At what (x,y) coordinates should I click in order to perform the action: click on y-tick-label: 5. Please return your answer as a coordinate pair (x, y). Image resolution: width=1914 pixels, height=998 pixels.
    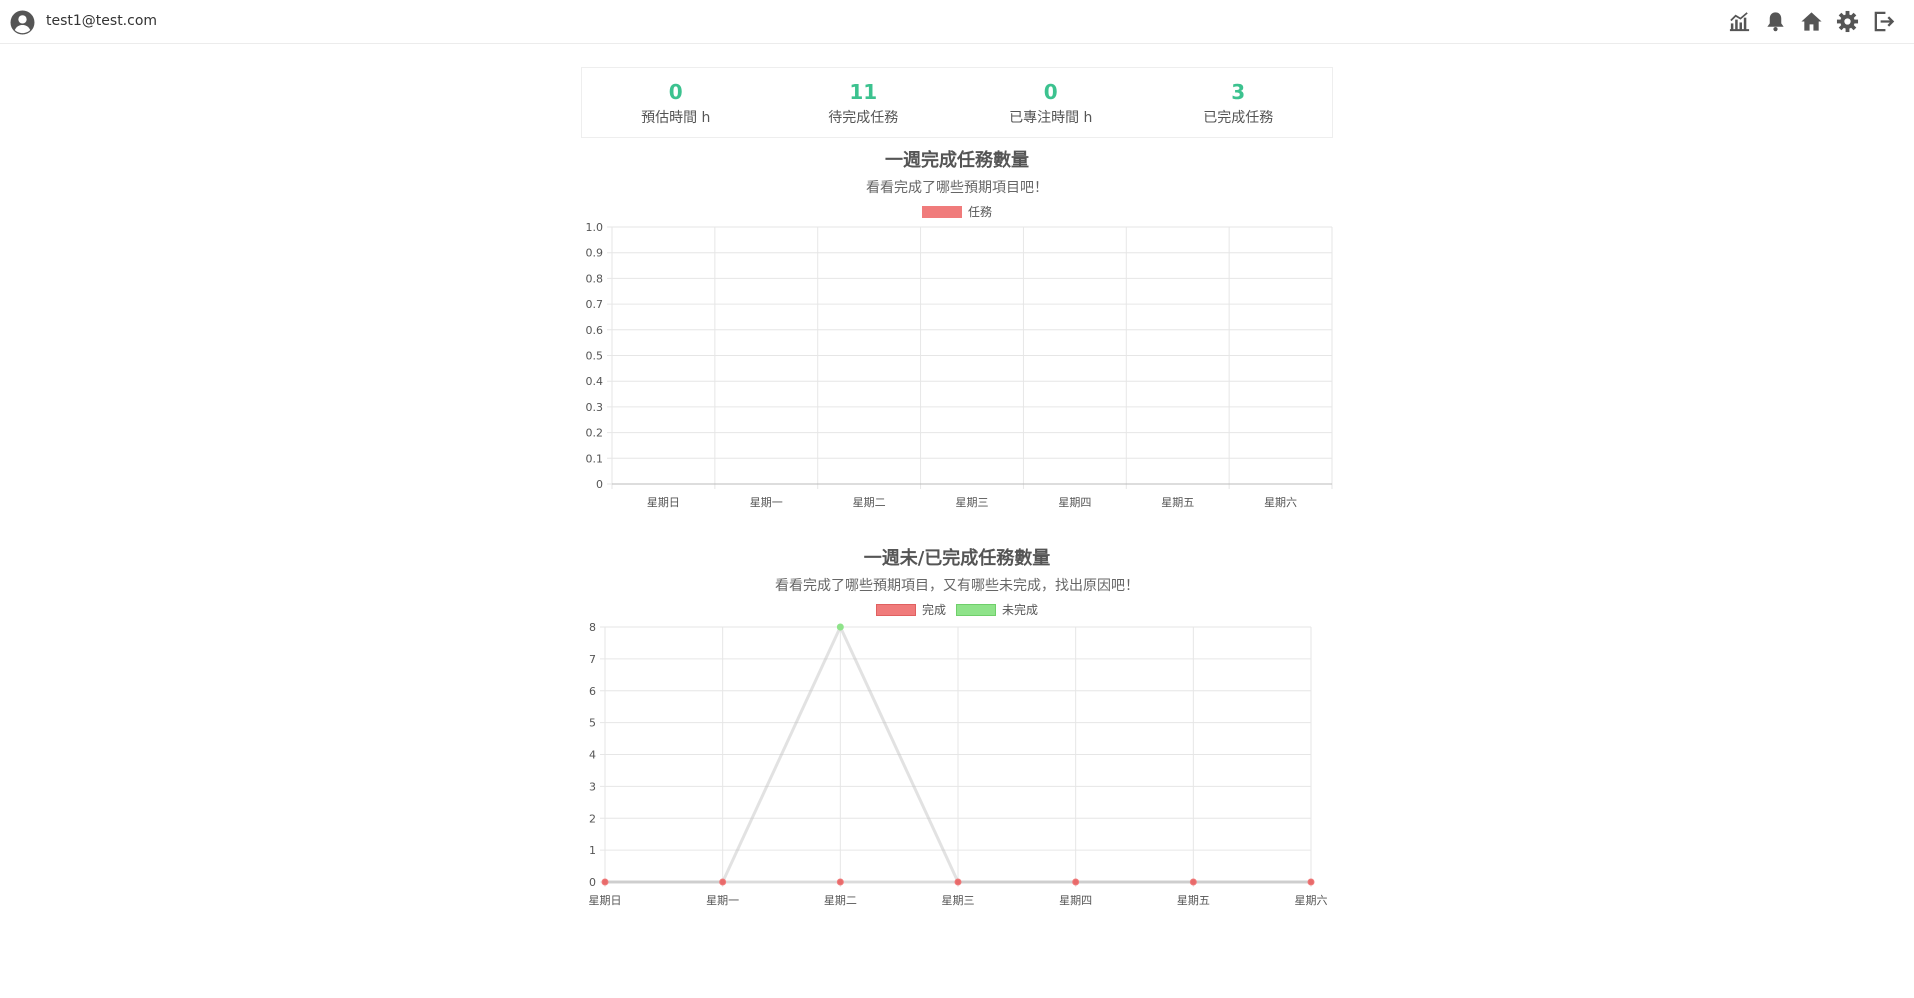
    Looking at the image, I should click on (592, 723).